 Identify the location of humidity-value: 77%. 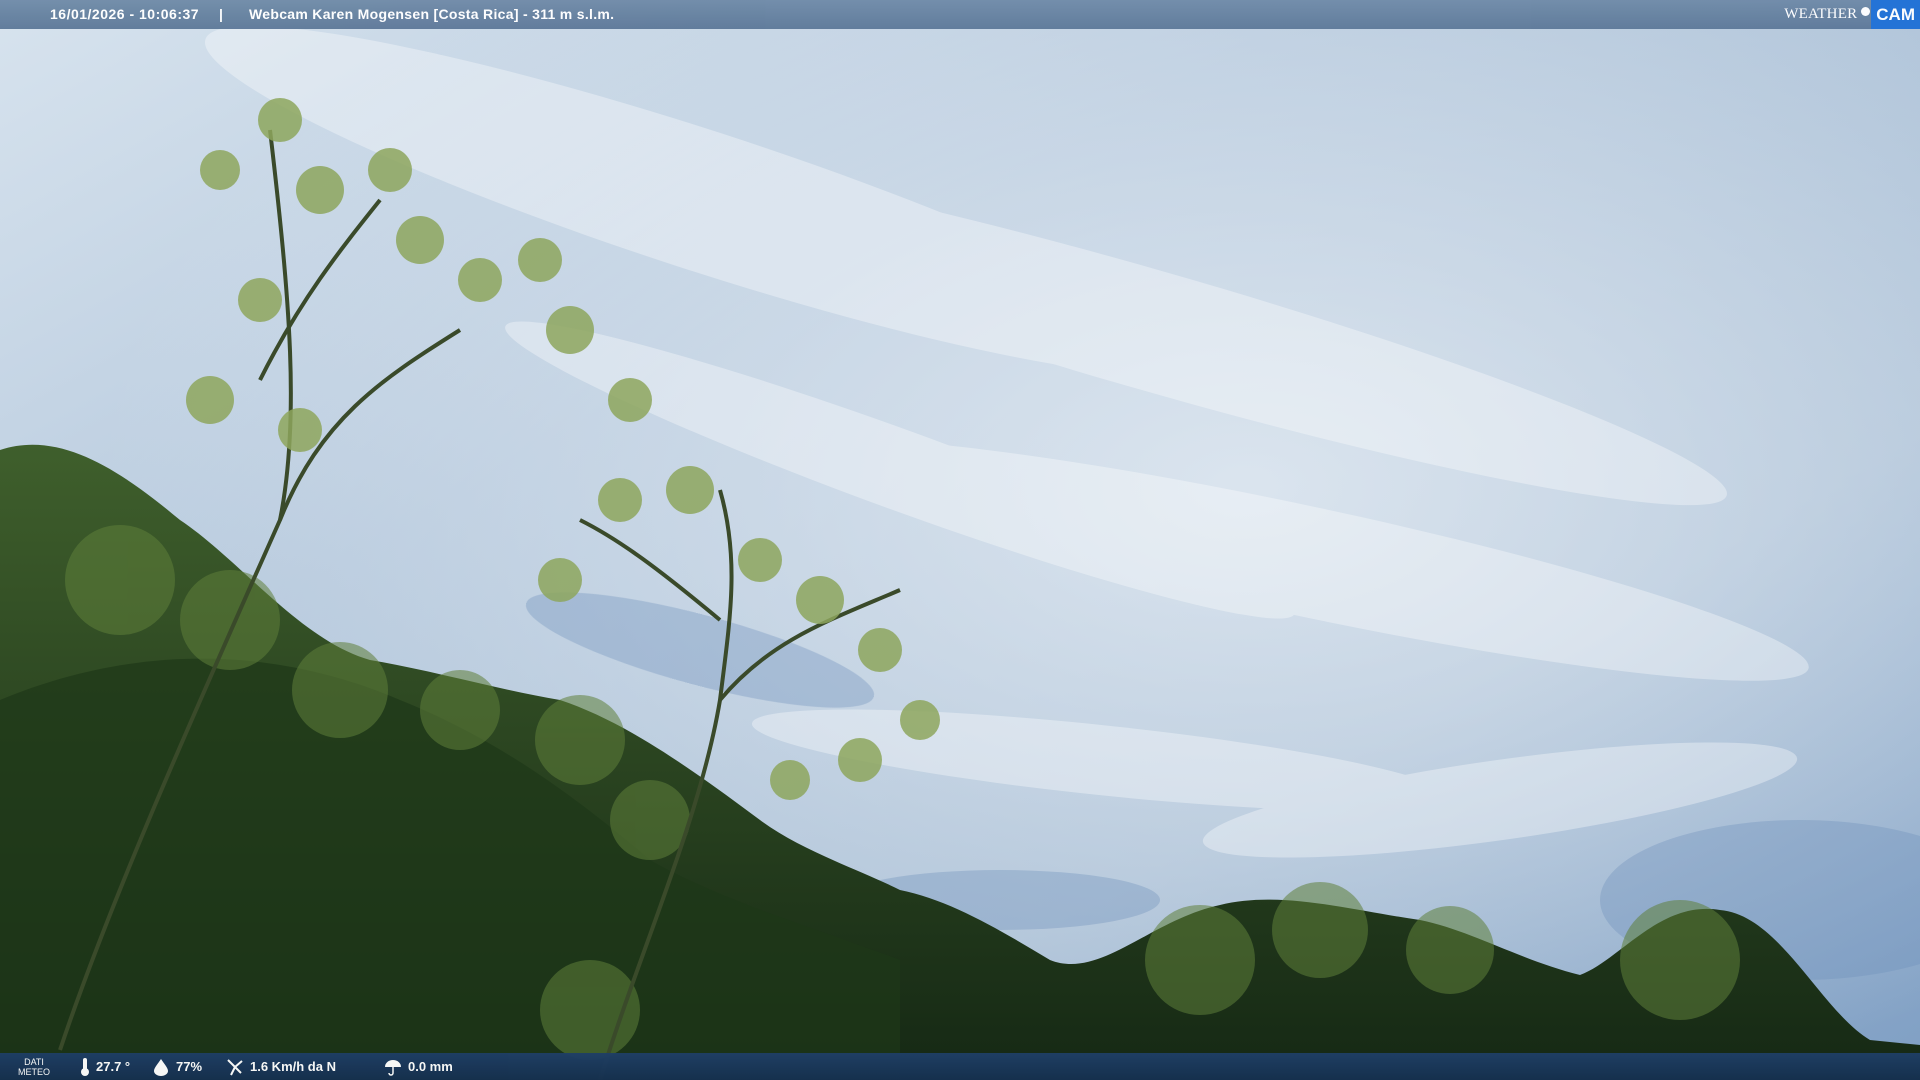
(189, 1066).